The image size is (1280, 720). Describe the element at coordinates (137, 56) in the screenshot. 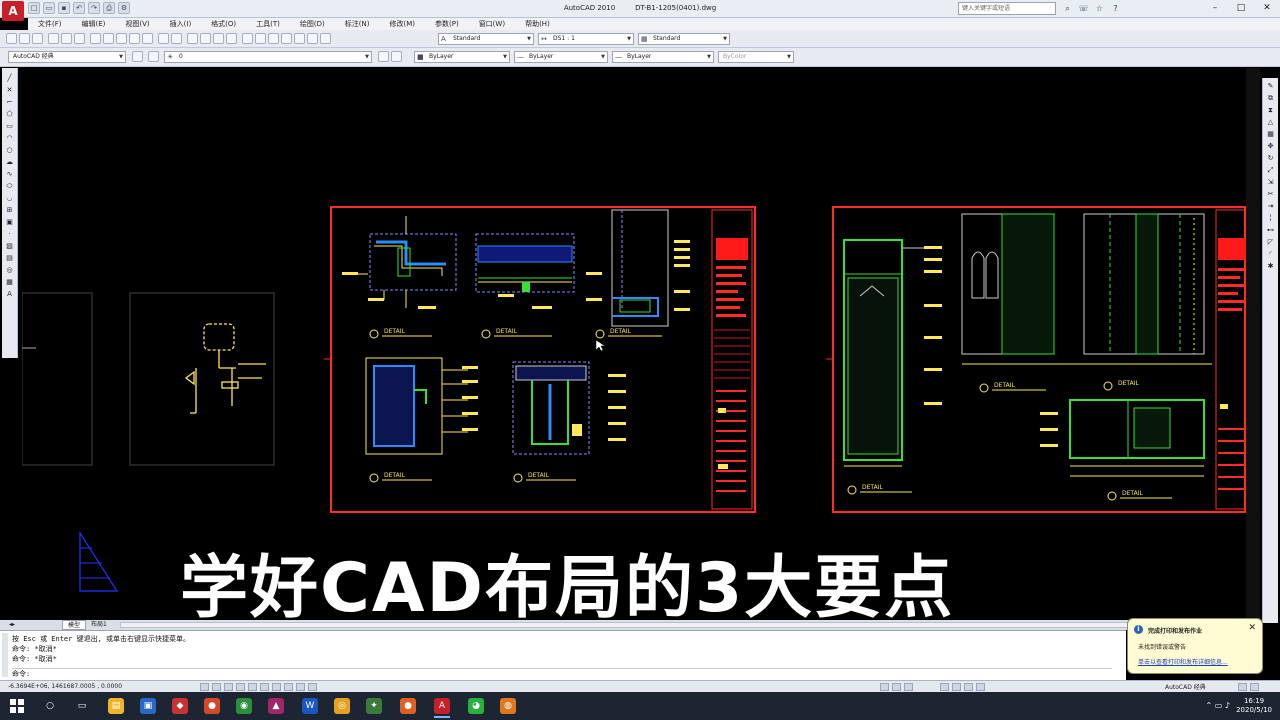

I see `workspace-settings-icon` at that location.